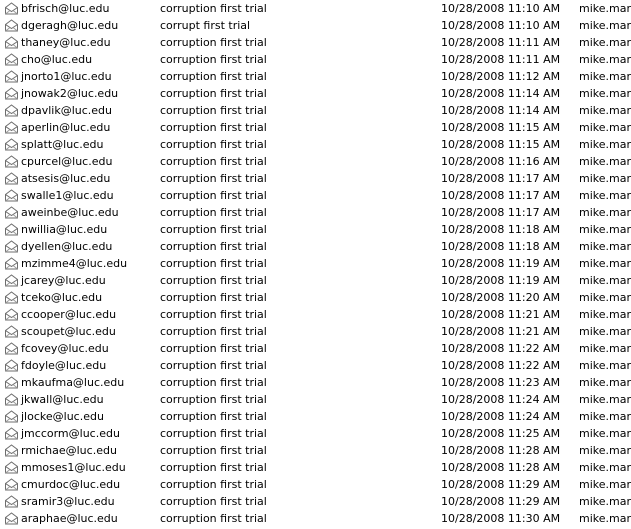  Describe the element at coordinates (62, 399) in the screenshot. I see `sender-cell: jkwall@luc.edu` at that location.